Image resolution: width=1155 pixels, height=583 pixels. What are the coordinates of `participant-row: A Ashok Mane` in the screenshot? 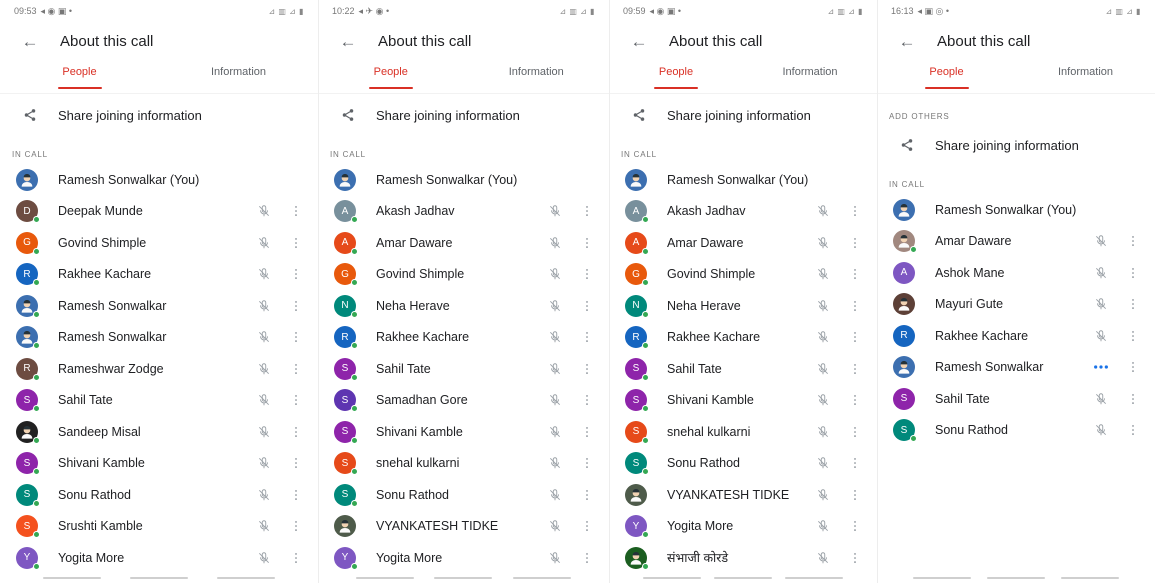 It's located at (1016, 273).